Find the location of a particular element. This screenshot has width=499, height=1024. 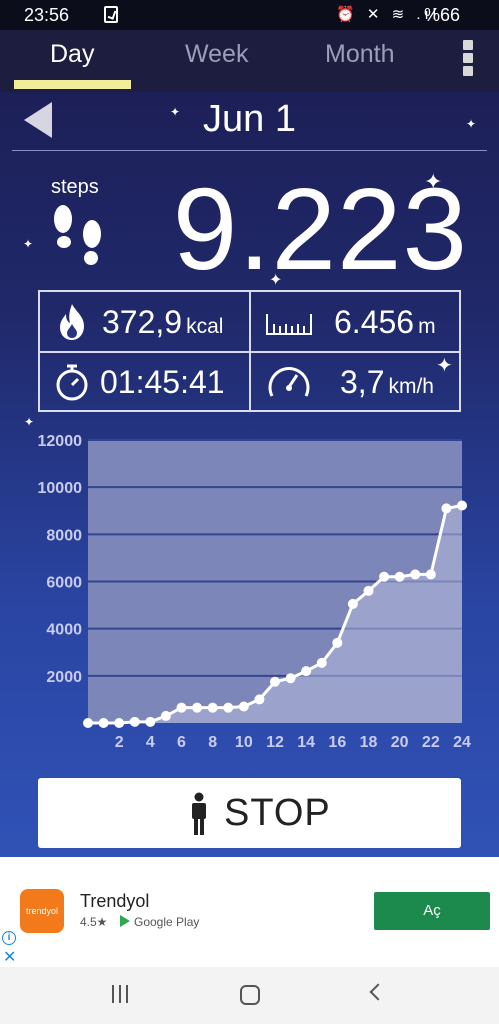

selected-date: Jun 1 is located at coordinates (249, 119).